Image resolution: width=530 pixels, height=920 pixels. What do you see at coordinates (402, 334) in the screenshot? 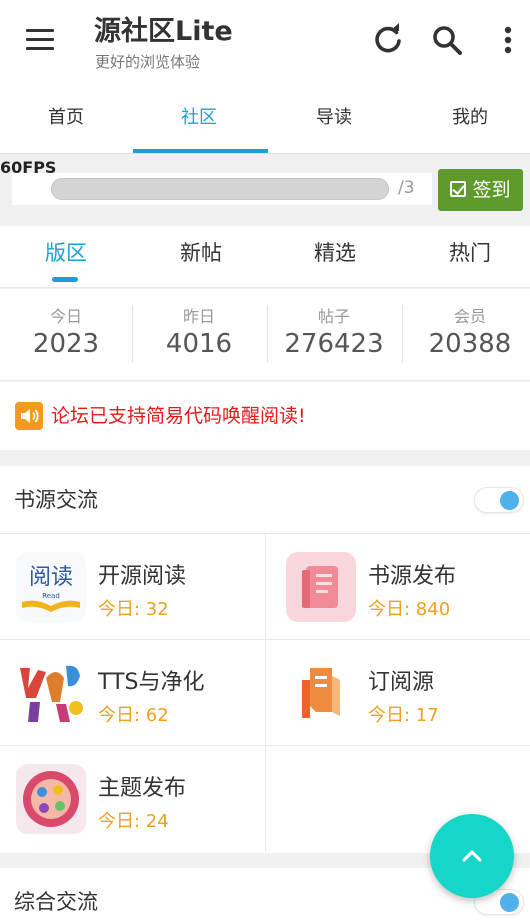
I see `divider` at bounding box center [402, 334].